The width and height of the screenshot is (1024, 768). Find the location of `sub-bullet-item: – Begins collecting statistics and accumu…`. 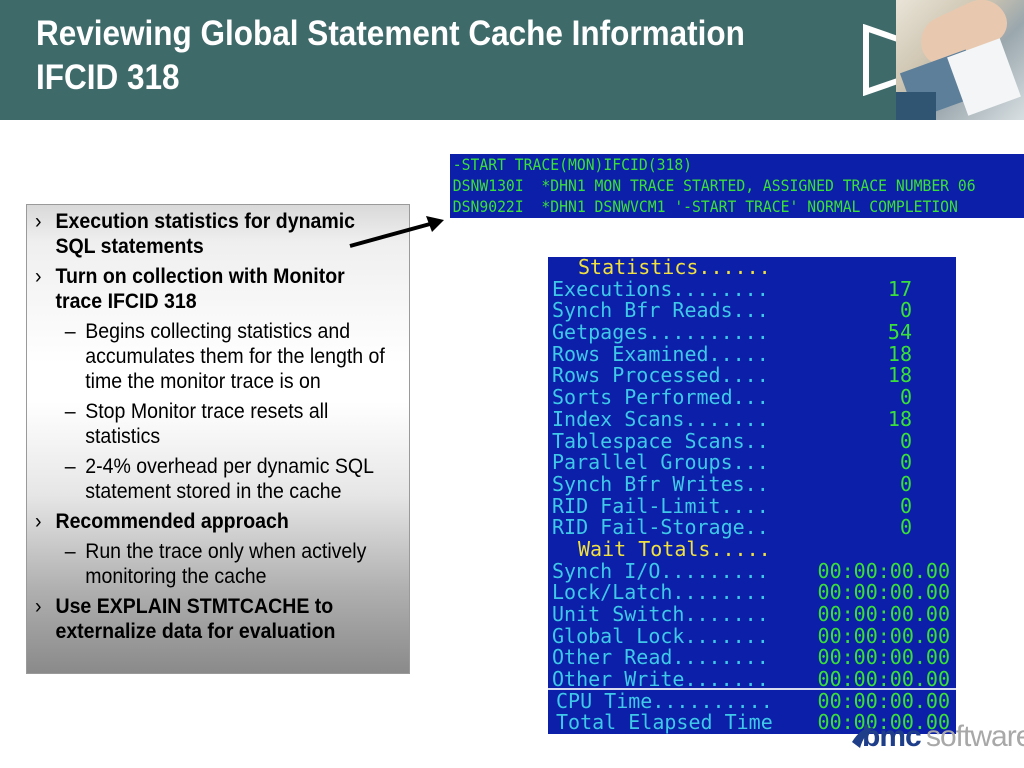

sub-bullet-item: – Begins collecting statistics and accumu… is located at coordinates (224, 356).